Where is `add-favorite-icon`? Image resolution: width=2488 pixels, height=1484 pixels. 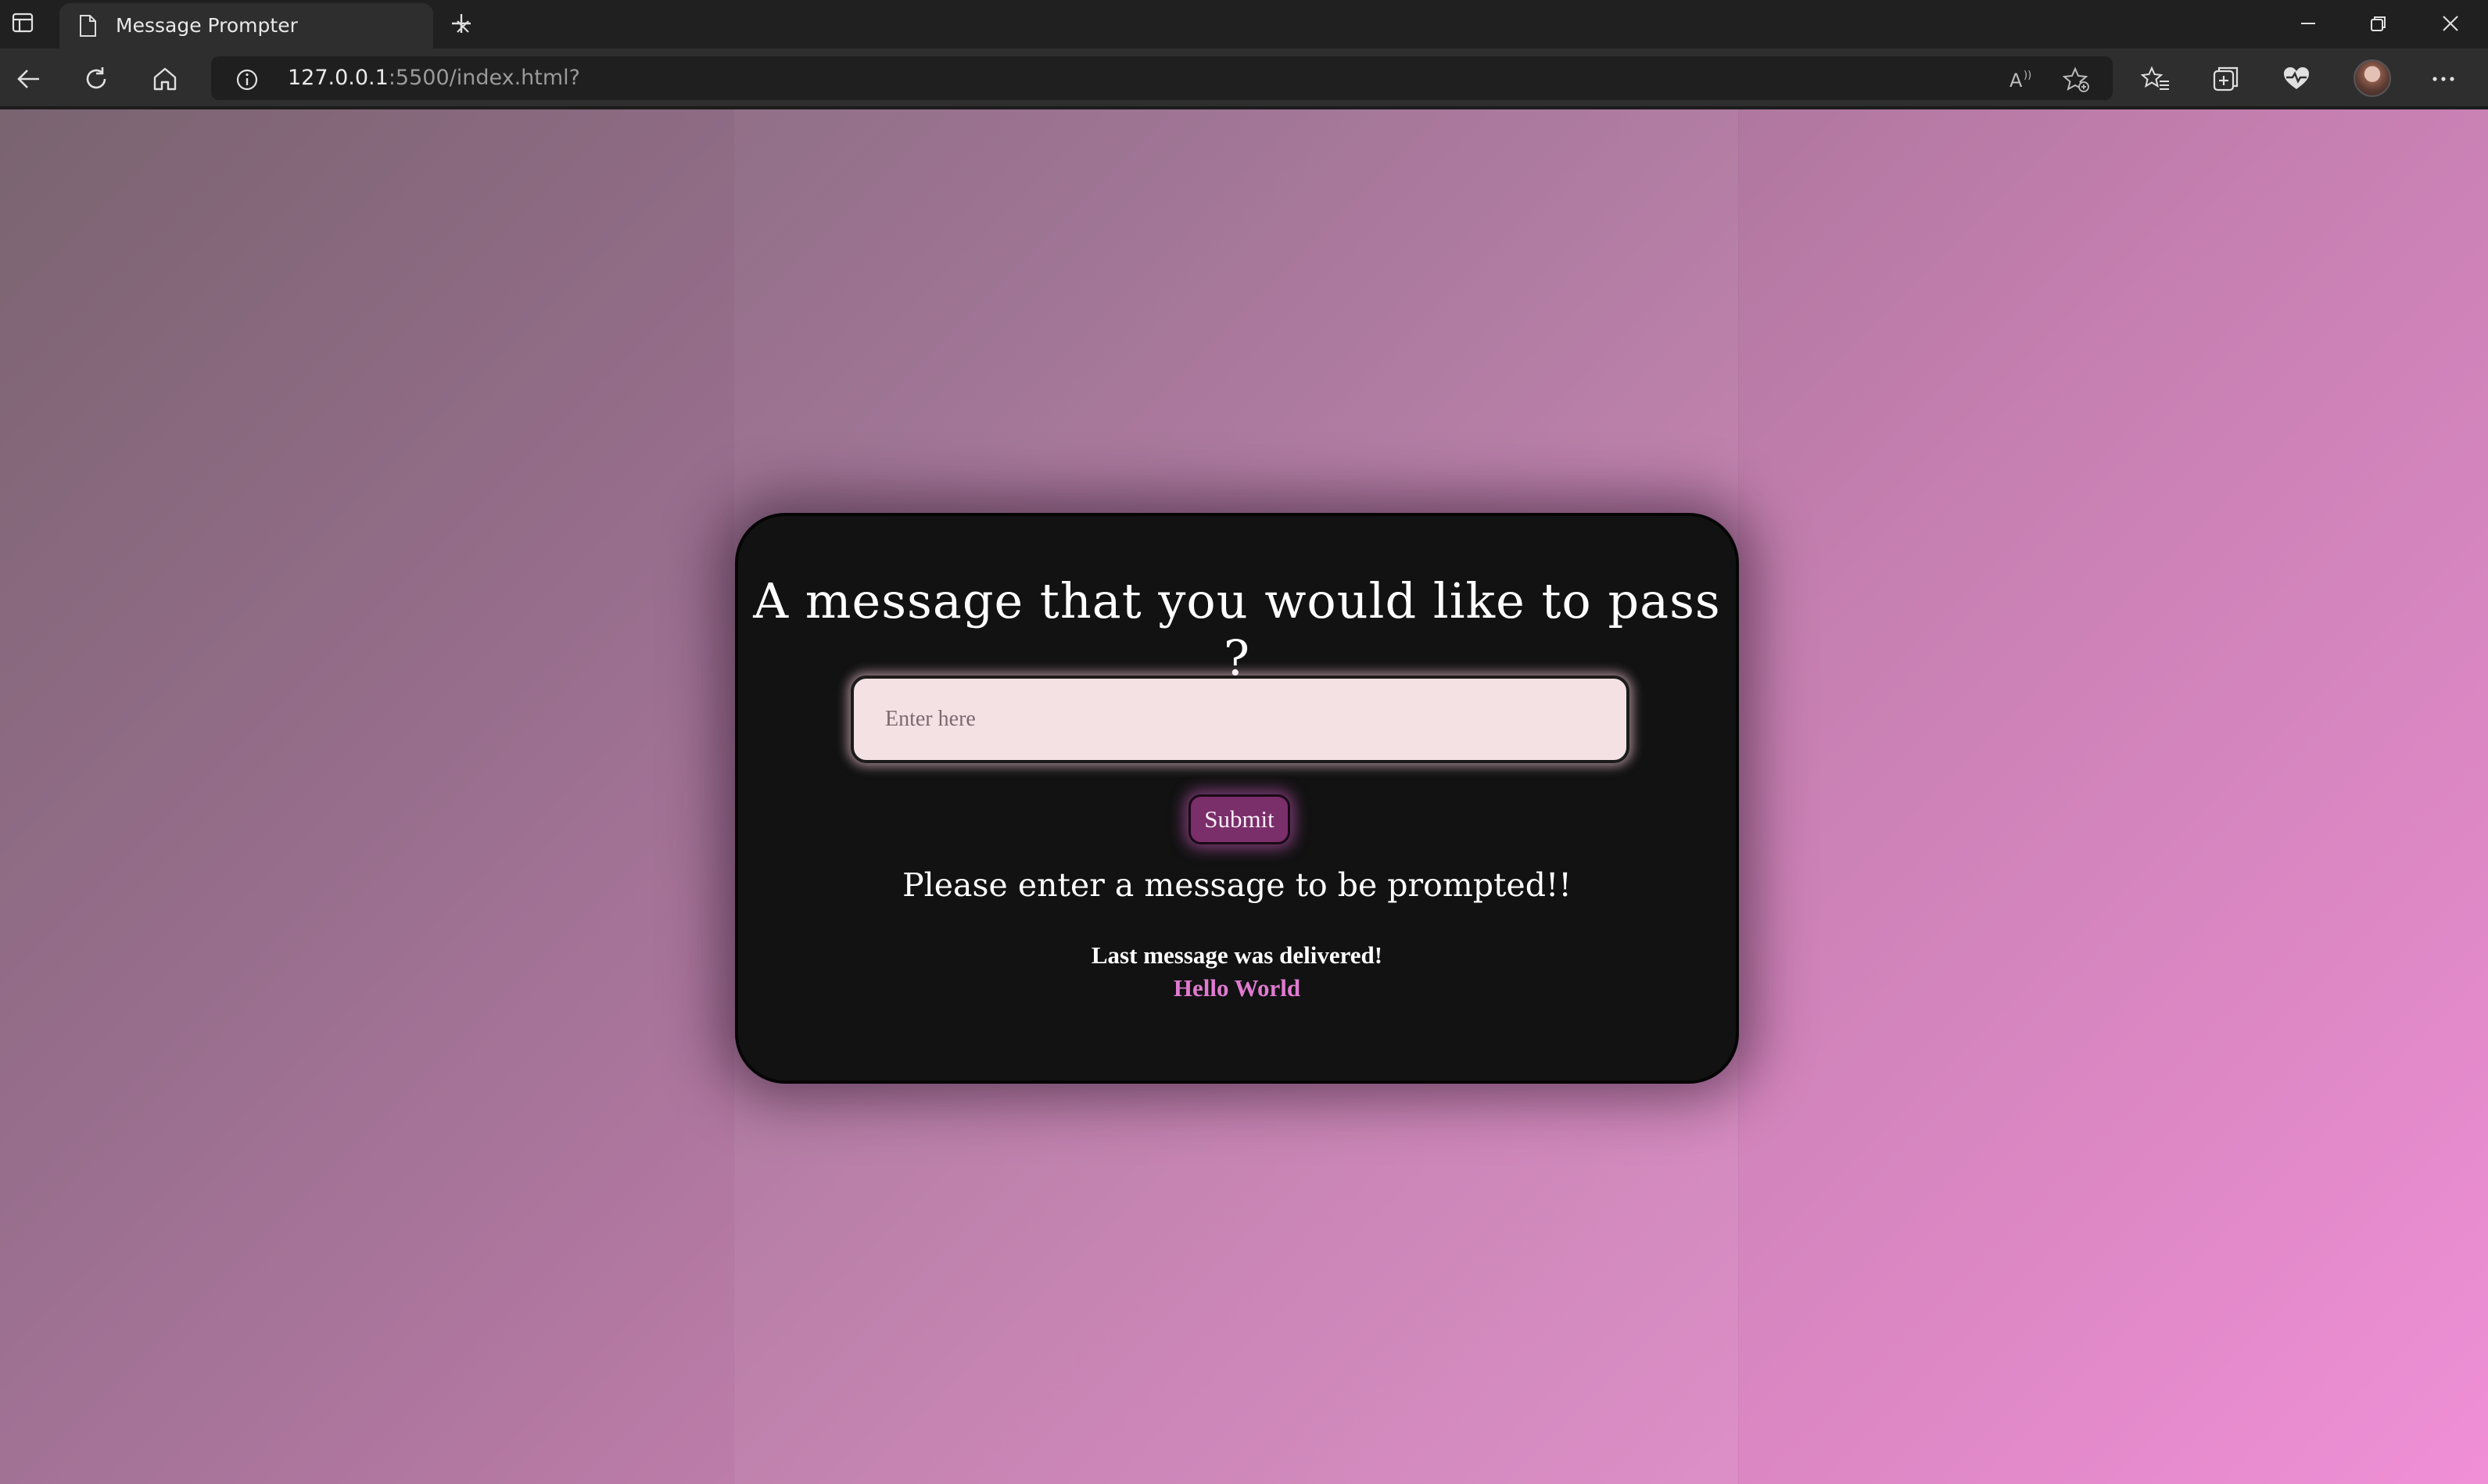 add-favorite-icon is located at coordinates (2076, 79).